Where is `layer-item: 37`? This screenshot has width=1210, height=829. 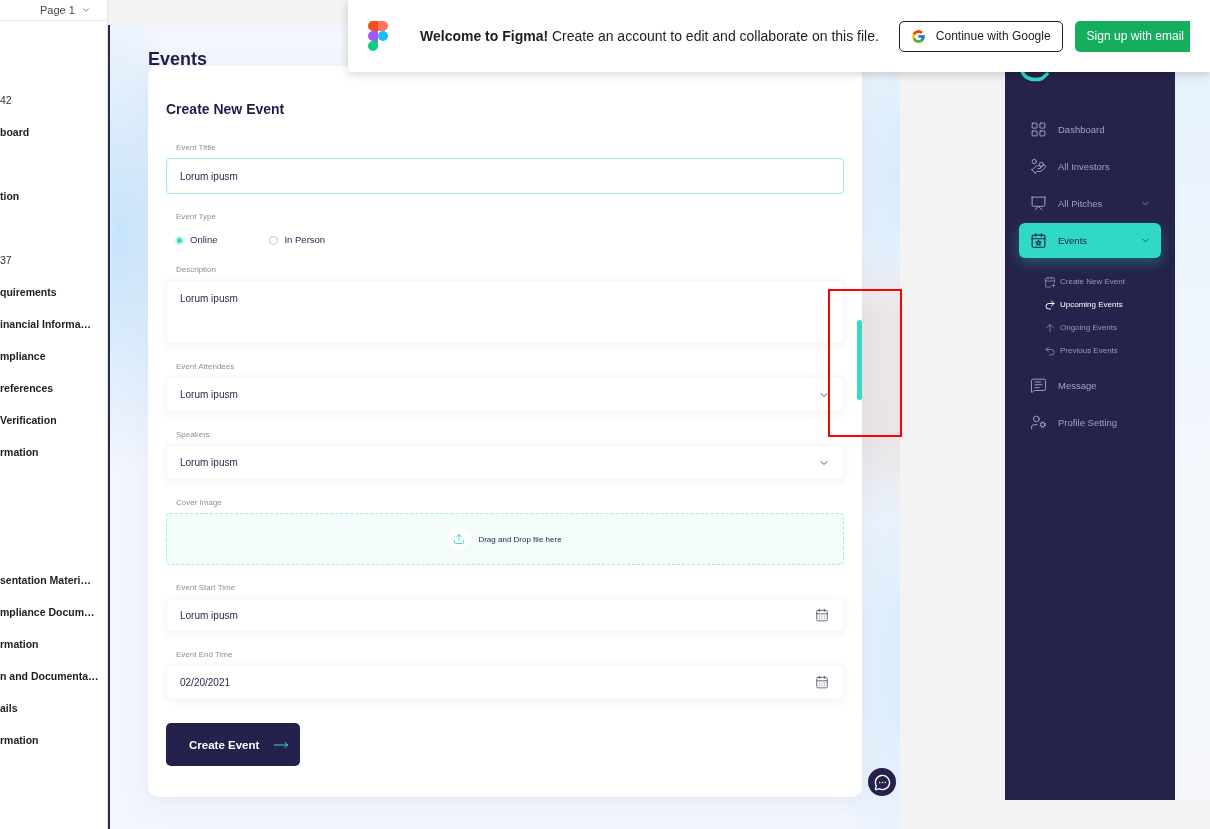 layer-item: 37 is located at coordinates (6, 260).